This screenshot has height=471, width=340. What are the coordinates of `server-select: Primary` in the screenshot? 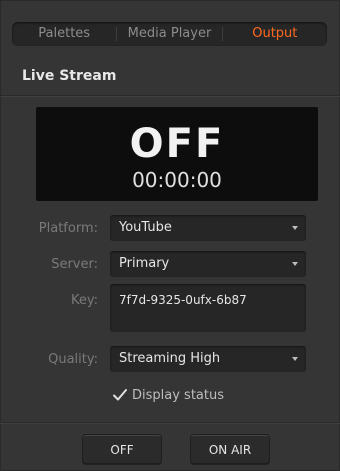 It's located at (208, 264).